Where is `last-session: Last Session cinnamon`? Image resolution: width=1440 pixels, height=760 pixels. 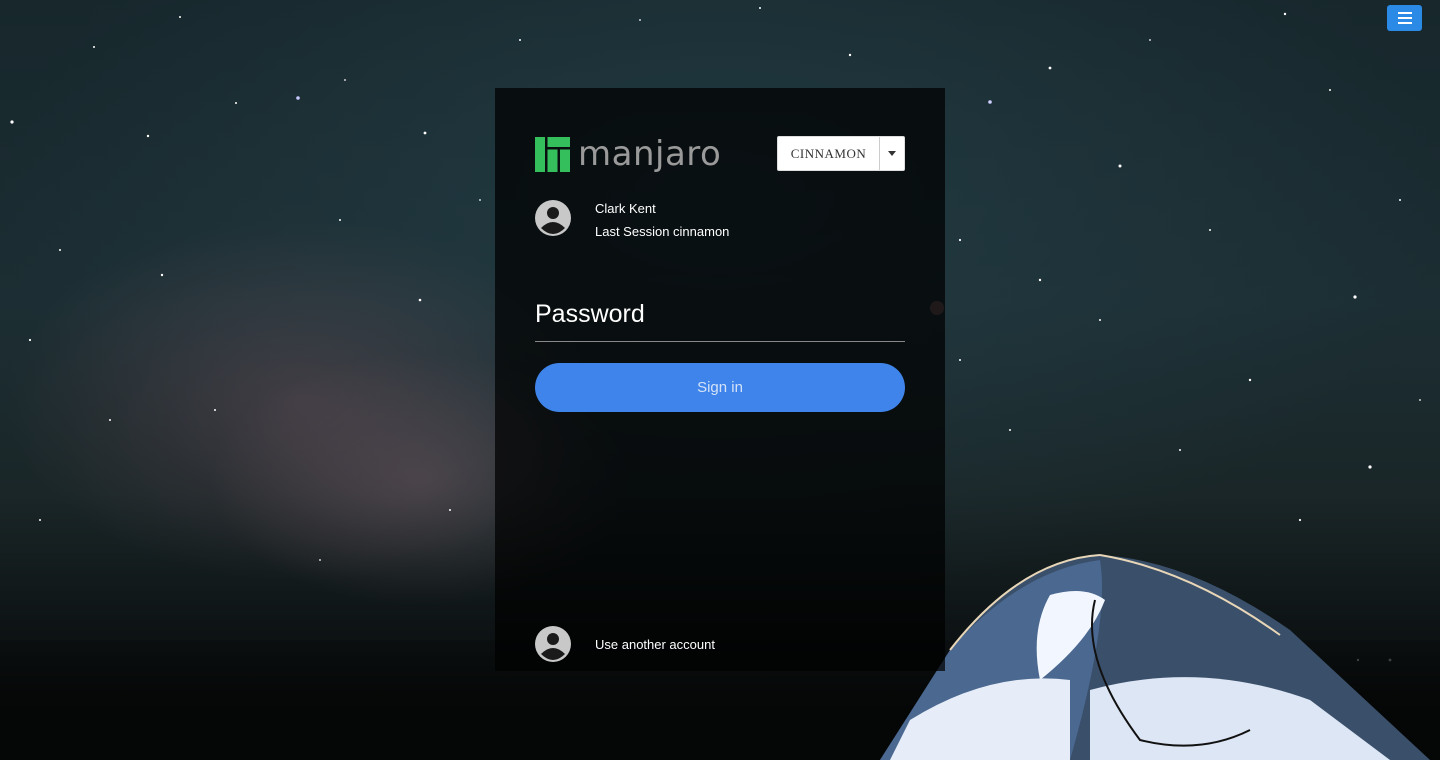 last-session: Last Session cinnamon is located at coordinates (662, 231).